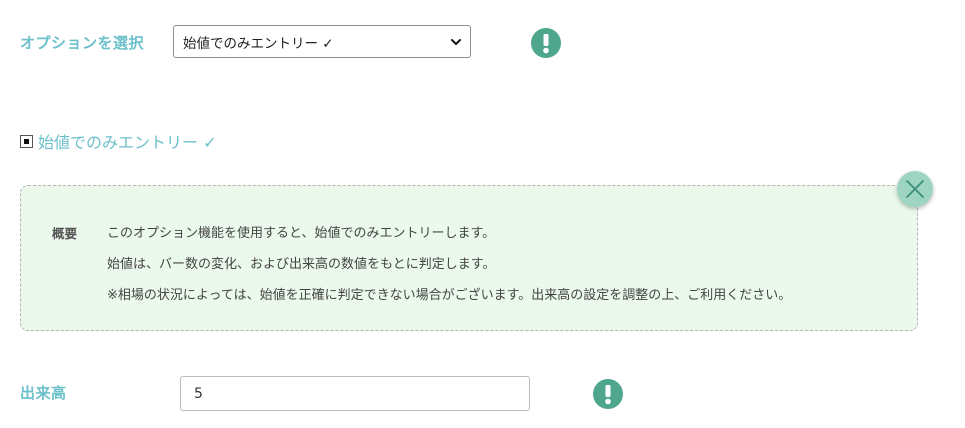 Image resolution: width=965 pixels, height=428 pixels. Describe the element at coordinates (127, 142) in the screenshot. I see `entry-option-label: 始値でのみエントリー ✓` at that location.